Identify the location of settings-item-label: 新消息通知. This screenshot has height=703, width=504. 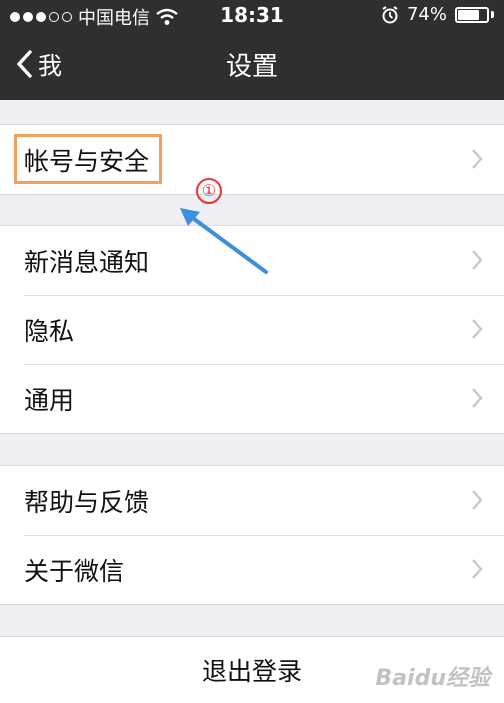
(87, 262).